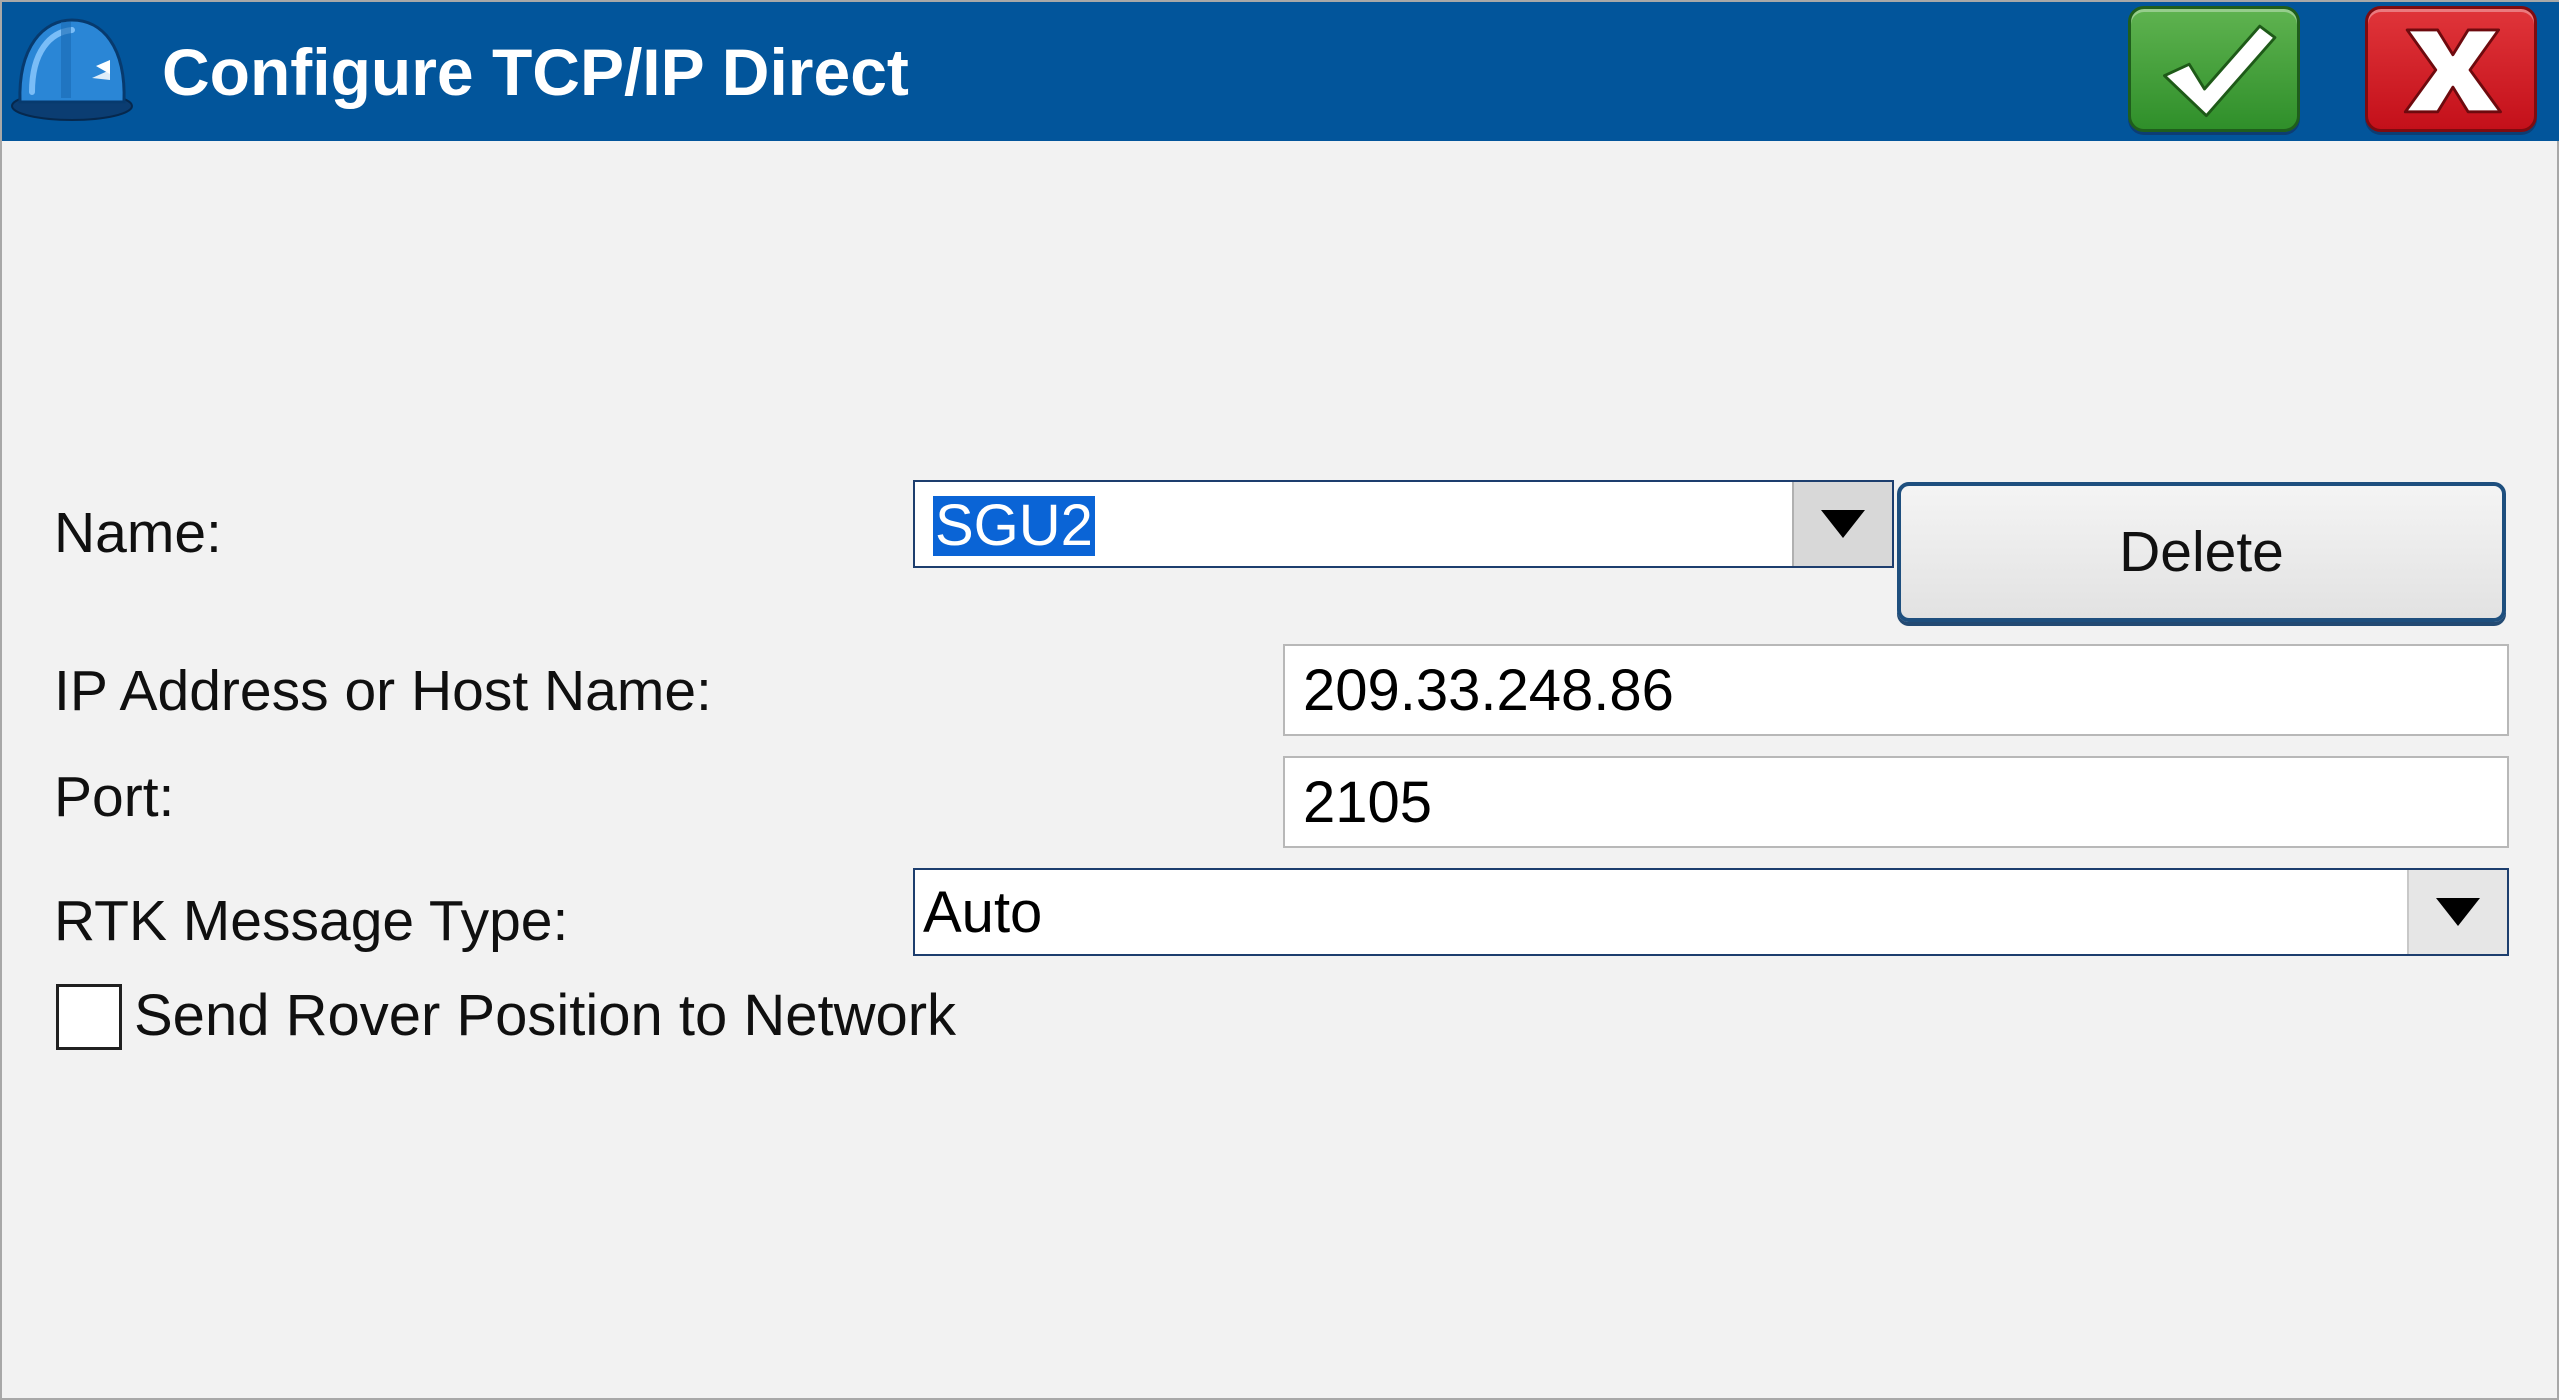 This screenshot has height=1400, width=2559. Describe the element at coordinates (1896, 802) in the screenshot. I see `port-input` at that location.